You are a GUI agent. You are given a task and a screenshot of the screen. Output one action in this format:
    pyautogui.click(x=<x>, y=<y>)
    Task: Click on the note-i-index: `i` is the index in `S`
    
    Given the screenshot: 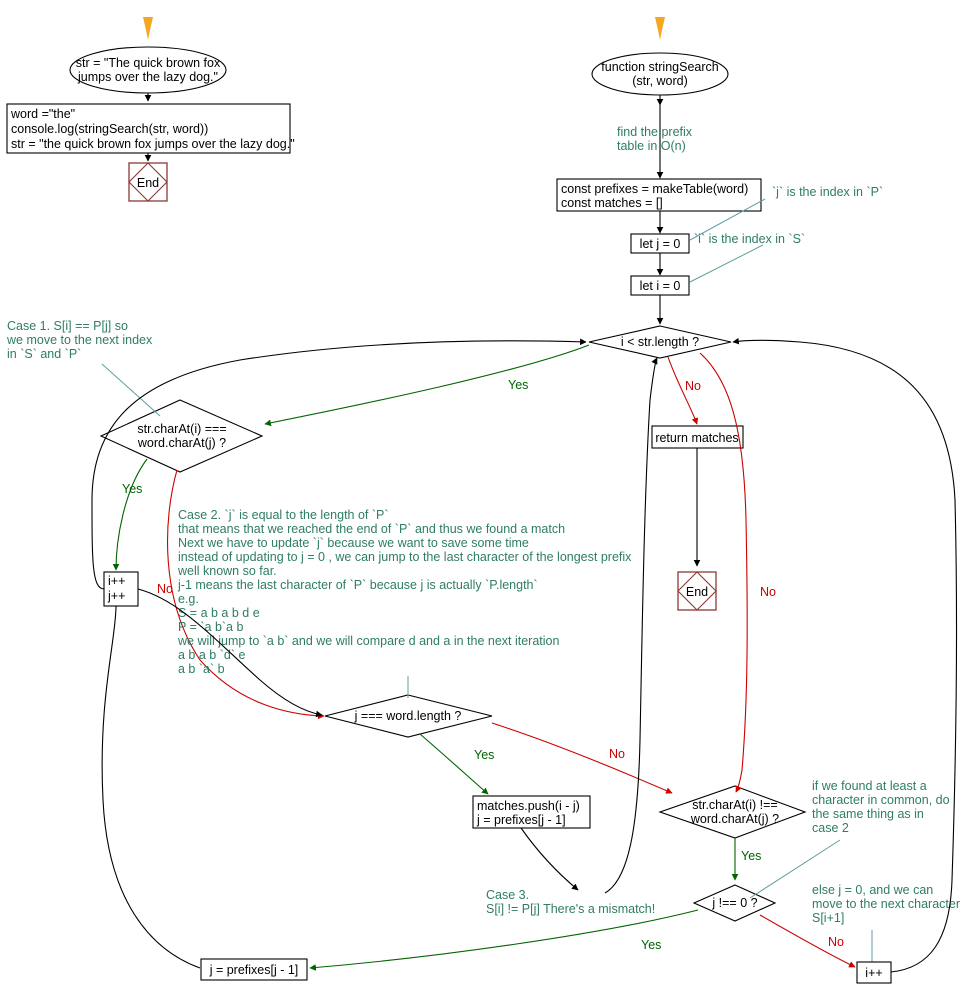 What is the action you would take?
    pyautogui.click(x=749, y=239)
    